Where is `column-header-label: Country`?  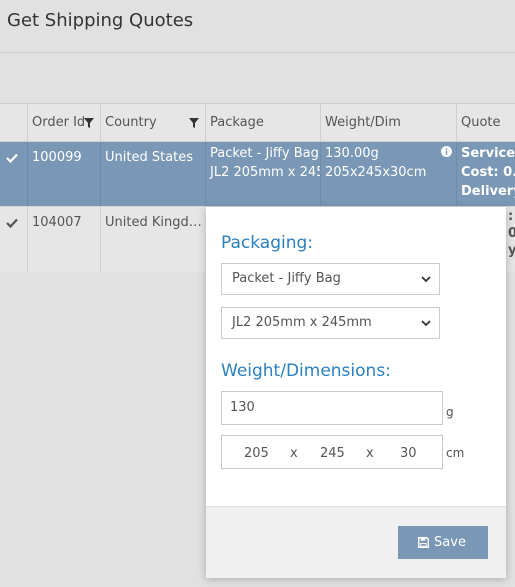 column-header-label: Country is located at coordinates (131, 122).